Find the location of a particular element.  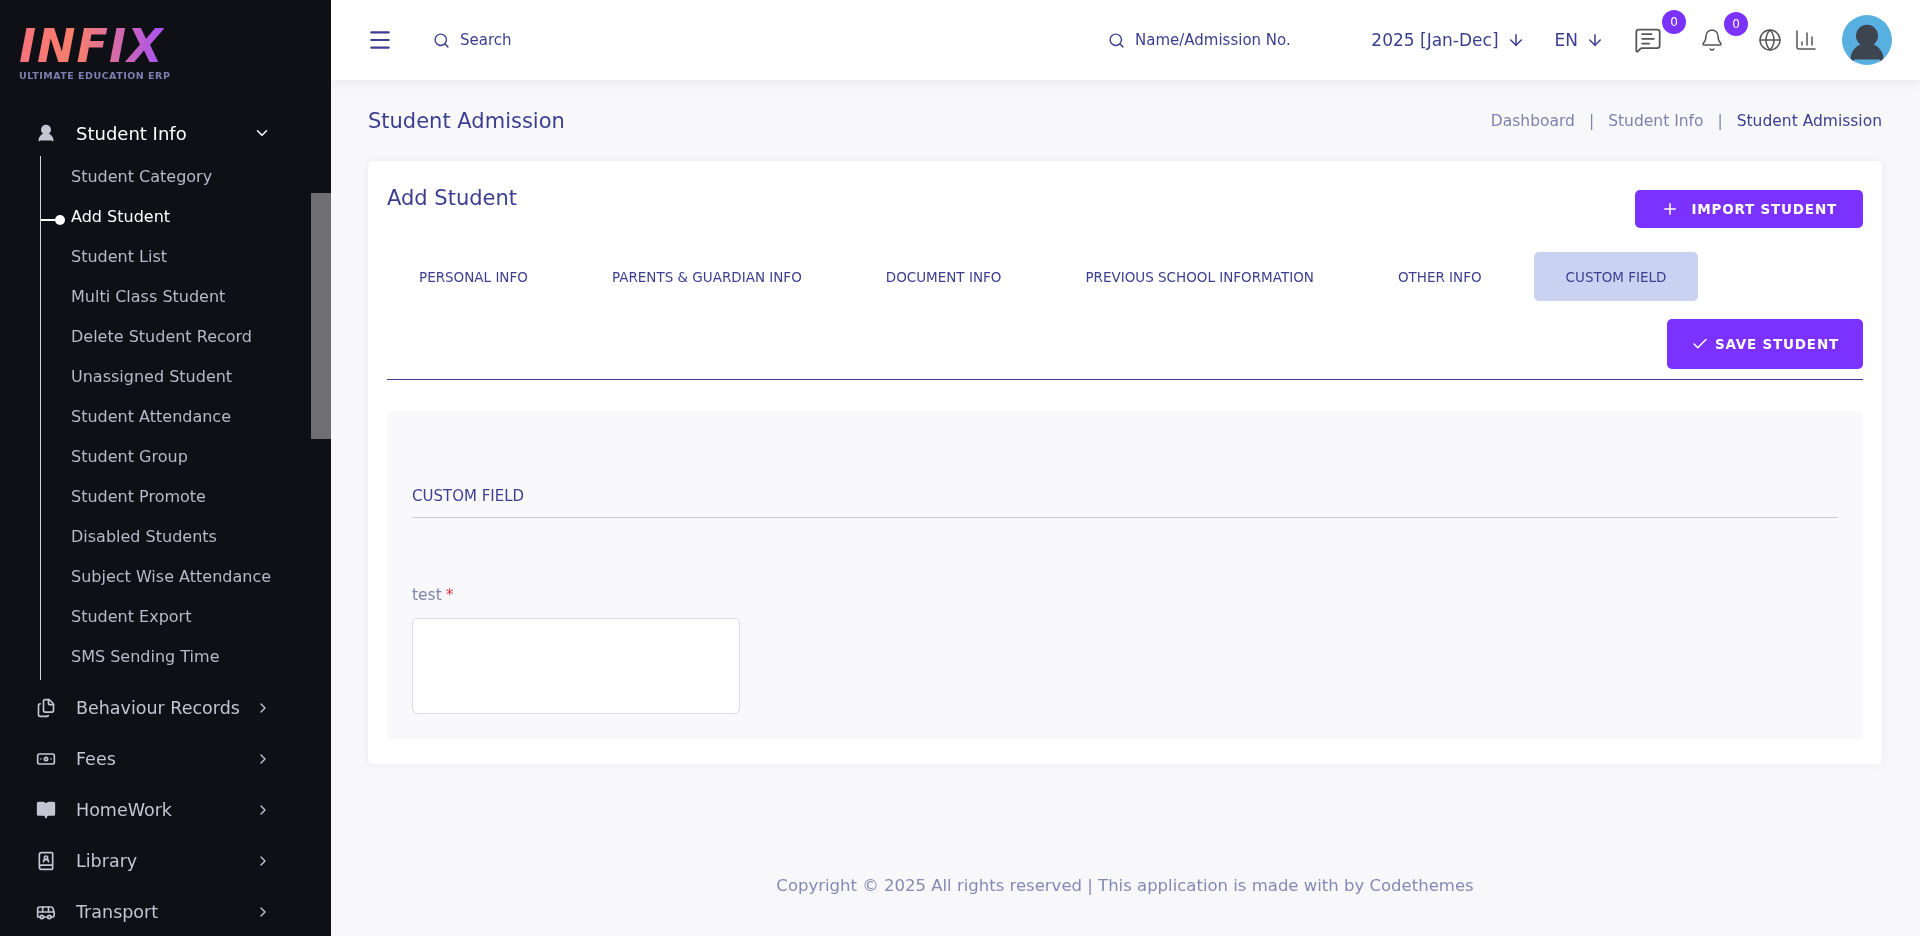

arrow-down-icon is located at coordinates (1595, 40).